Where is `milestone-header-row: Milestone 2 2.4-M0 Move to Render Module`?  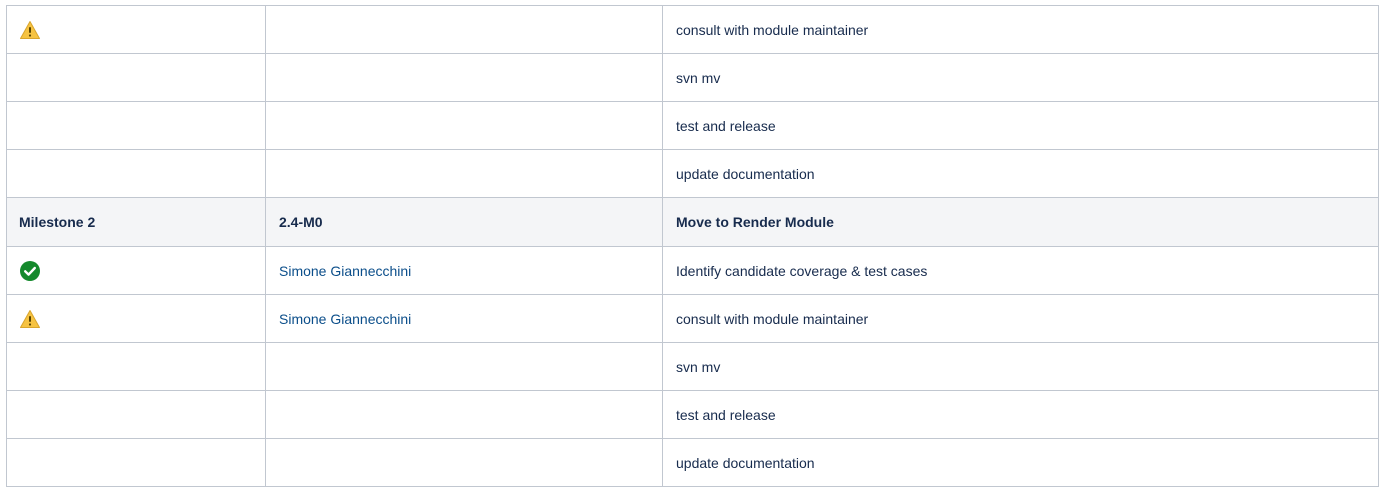 milestone-header-row: Milestone 2 2.4-M0 Move to Render Module is located at coordinates (692, 222).